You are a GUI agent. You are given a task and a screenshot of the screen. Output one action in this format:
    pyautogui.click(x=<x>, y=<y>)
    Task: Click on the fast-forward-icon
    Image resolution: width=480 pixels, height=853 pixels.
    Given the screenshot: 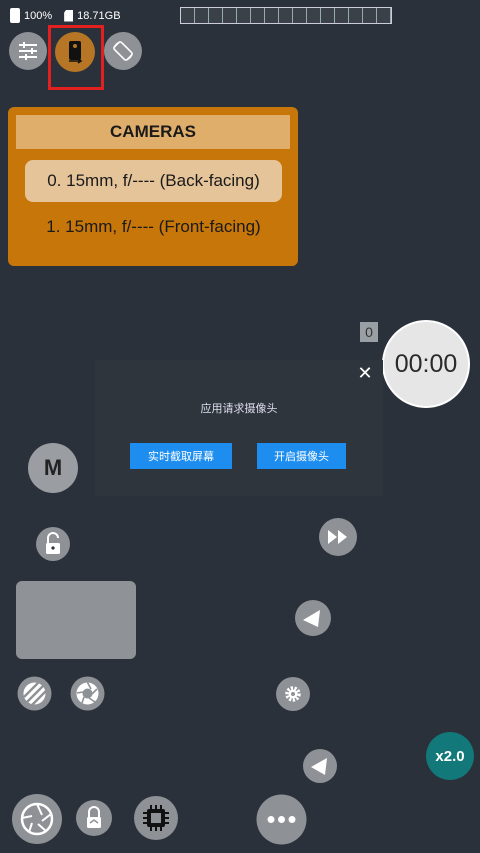 What is the action you would take?
    pyautogui.click(x=338, y=537)
    